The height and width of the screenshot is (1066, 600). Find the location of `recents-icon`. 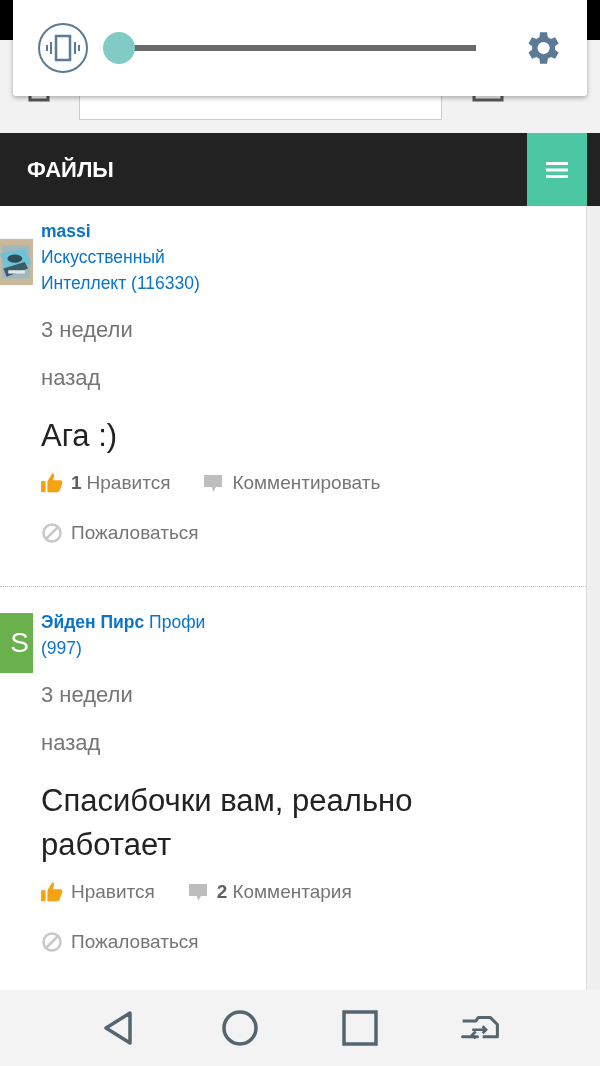

recents-icon is located at coordinates (360, 1028).